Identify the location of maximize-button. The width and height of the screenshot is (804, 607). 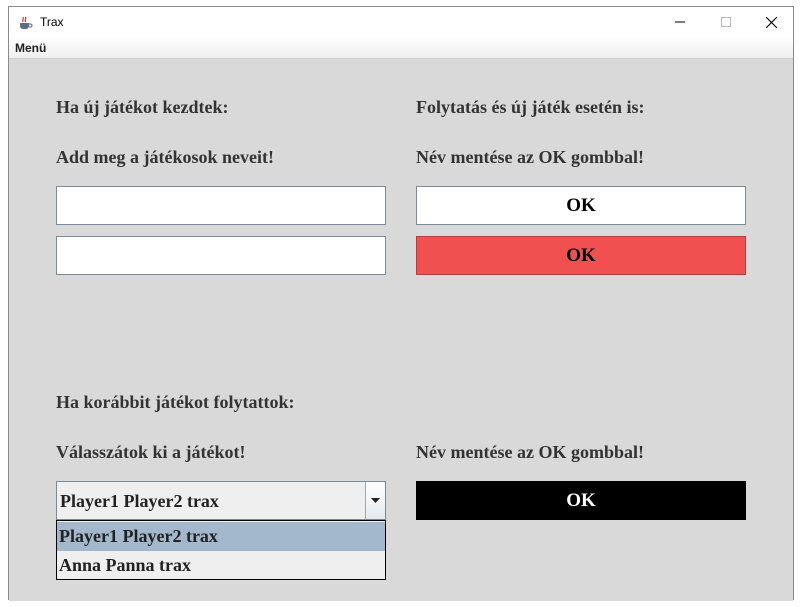
(726, 22).